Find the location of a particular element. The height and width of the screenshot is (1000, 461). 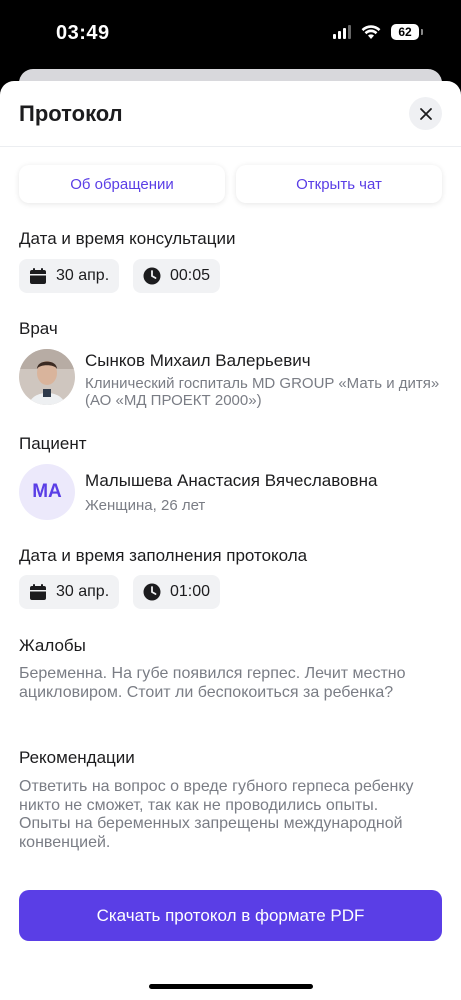

patient-avatar: МА is located at coordinates (47, 492).